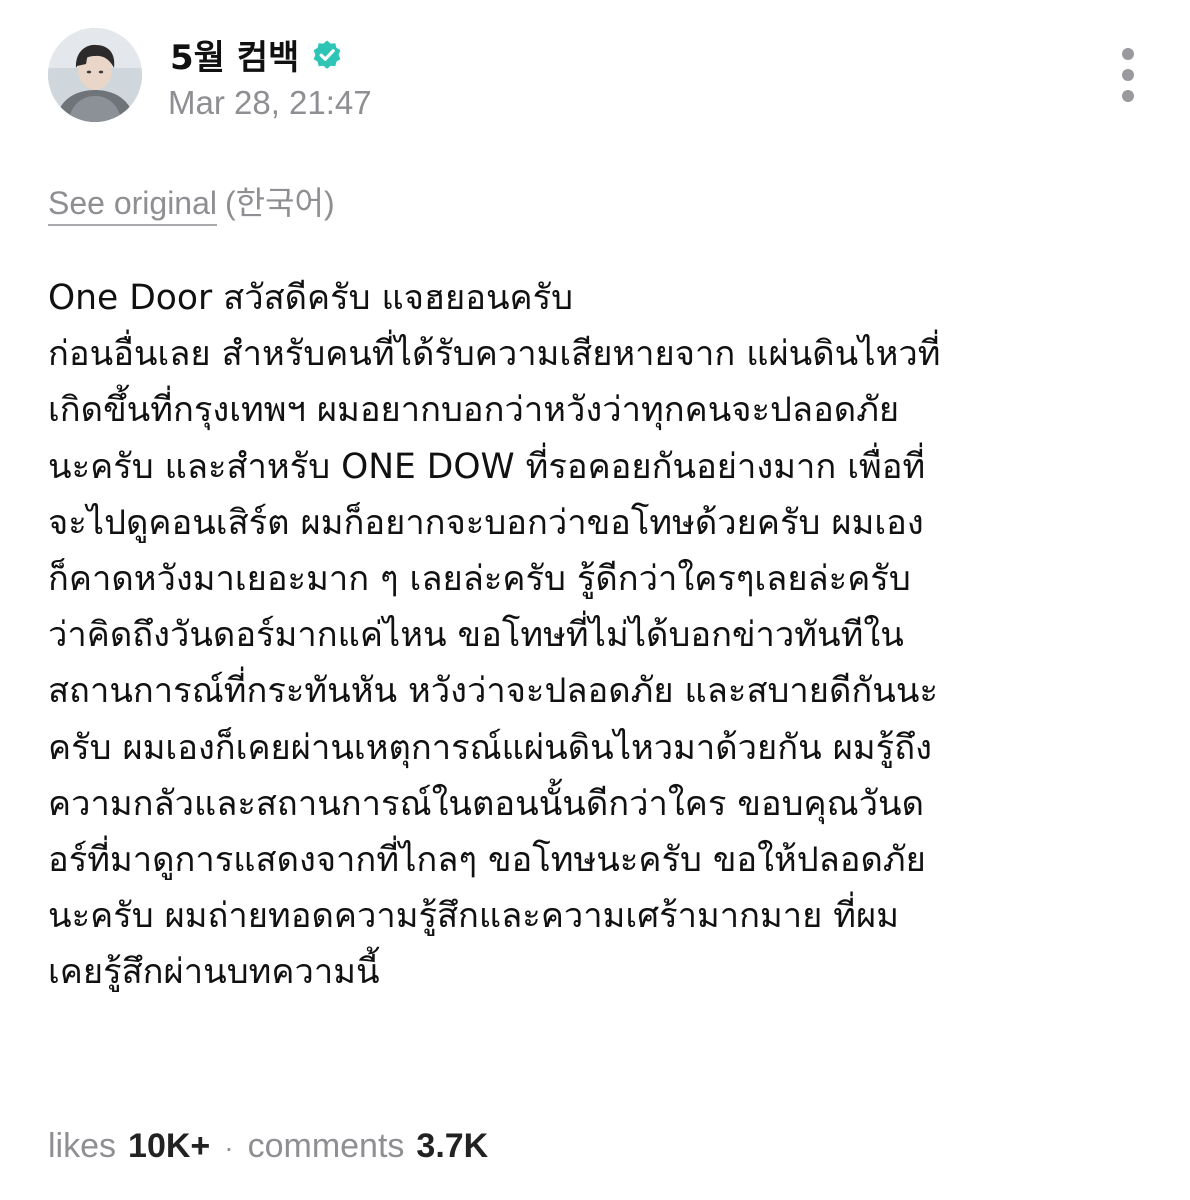 The width and height of the screenshot is (1190, 1200). I want to click on avatar-photo, so click(95, 75).